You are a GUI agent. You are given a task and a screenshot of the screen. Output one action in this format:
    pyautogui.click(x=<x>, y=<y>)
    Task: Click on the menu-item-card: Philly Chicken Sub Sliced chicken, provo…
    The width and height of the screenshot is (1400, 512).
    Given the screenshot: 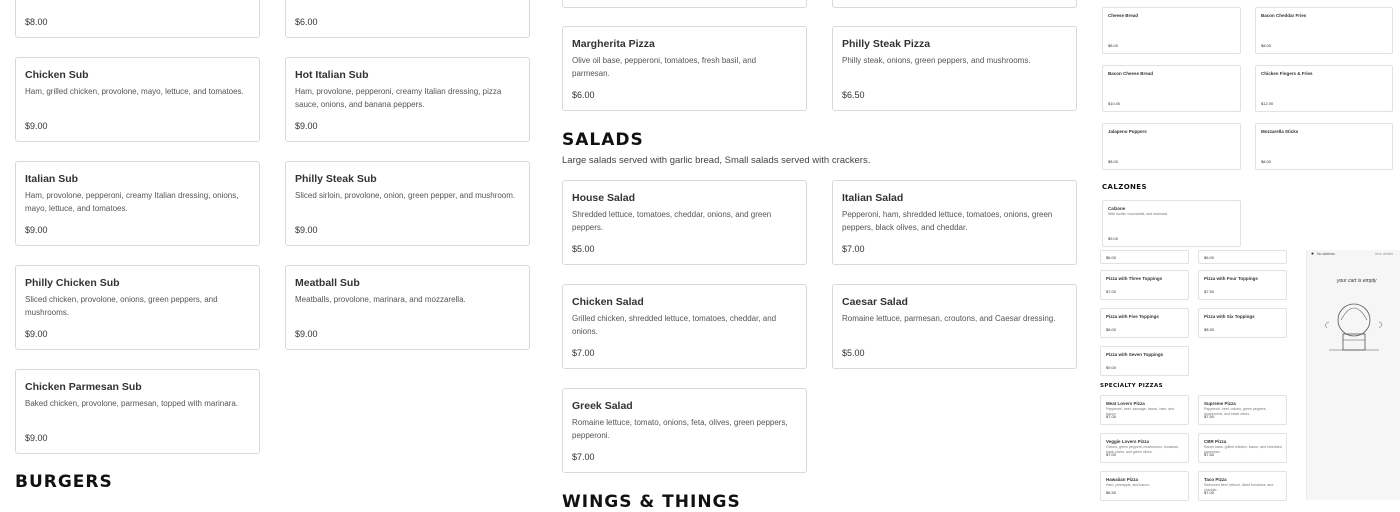 What is the action you would take?
    pyautogui.click(x=137, y=307)
    